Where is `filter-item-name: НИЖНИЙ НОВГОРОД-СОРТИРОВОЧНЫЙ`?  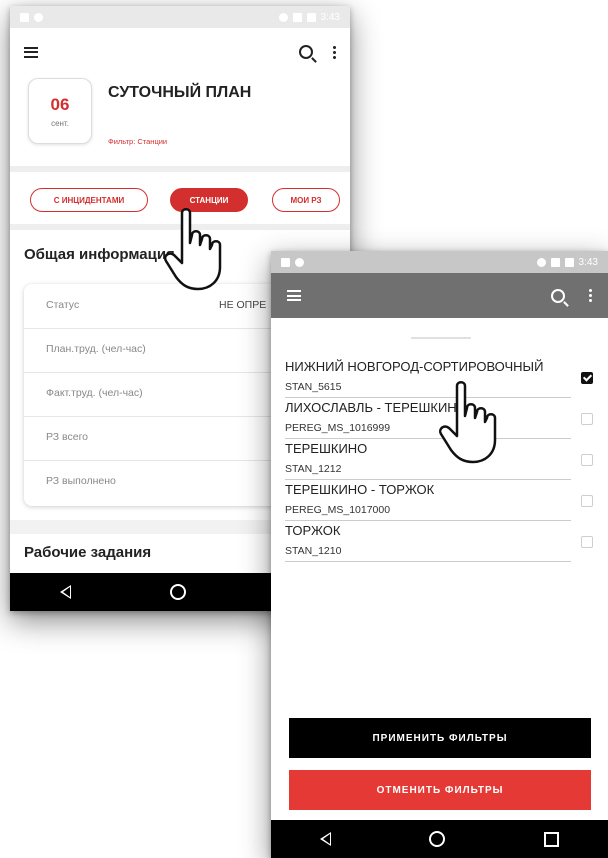
filter-item-name: НИЖНИЙ НОВГОРОД-СОРТИРОВОЧНЫЙ is located at coordinates (414, 366).